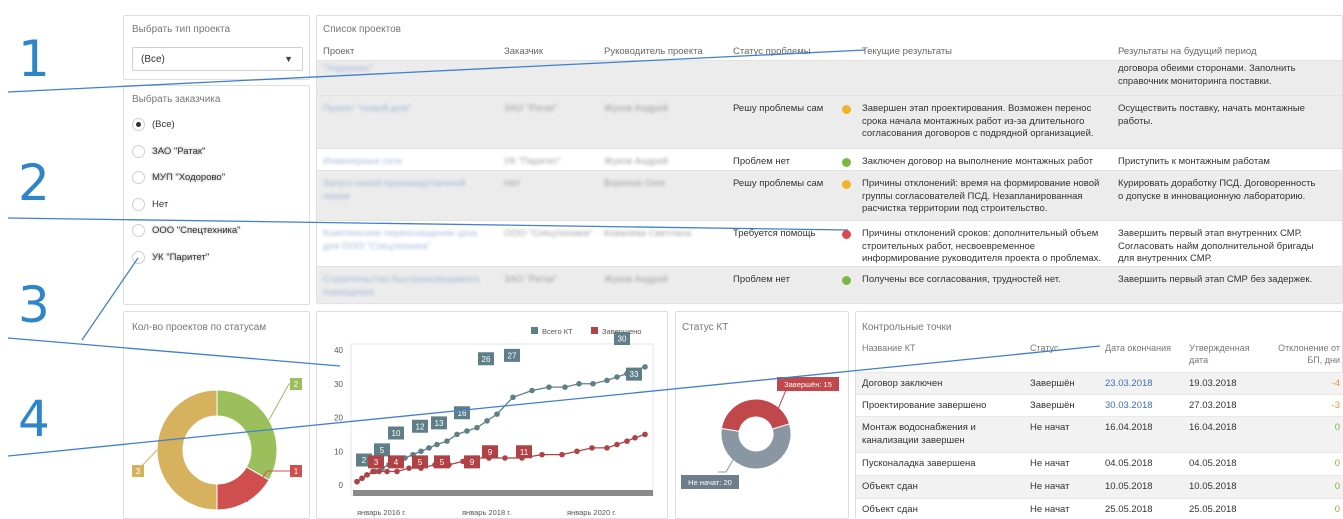  What do you see at coordinates (909, 348) in the screenshot?
I see `checkpoints-column-header: Название КТ` at bounding box center [909, 348].